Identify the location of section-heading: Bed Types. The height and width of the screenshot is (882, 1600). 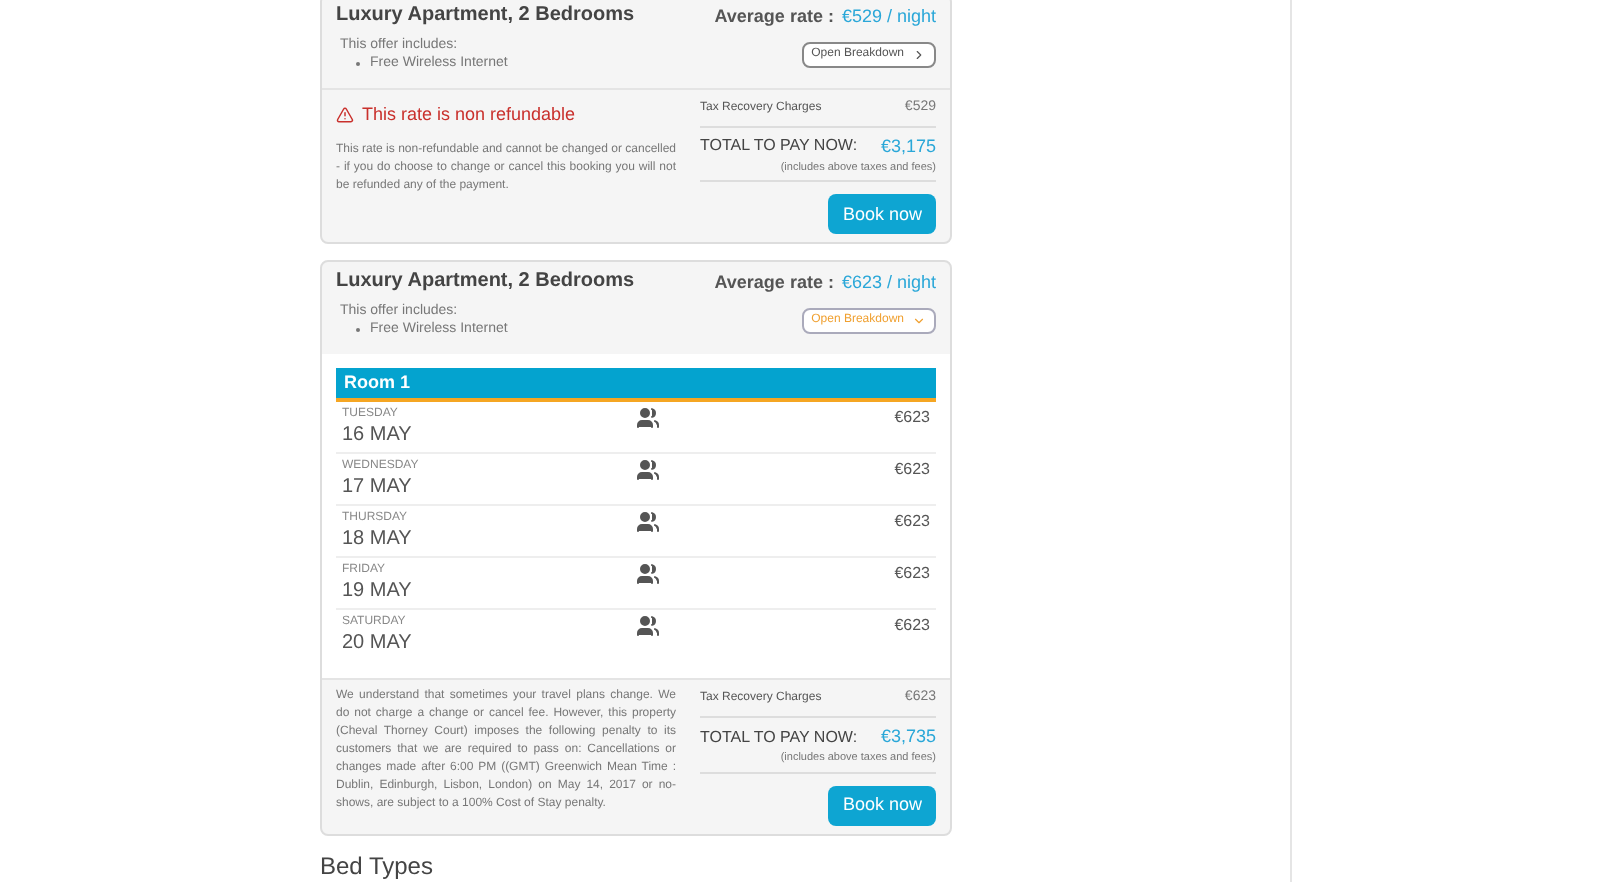
(377, 865).